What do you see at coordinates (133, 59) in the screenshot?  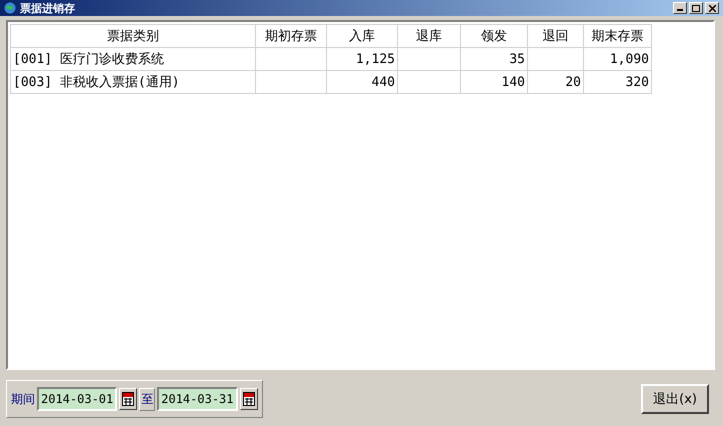 I see `table-cell: [001] 医疗门诊收费系统` at bounding box center [133, 59].